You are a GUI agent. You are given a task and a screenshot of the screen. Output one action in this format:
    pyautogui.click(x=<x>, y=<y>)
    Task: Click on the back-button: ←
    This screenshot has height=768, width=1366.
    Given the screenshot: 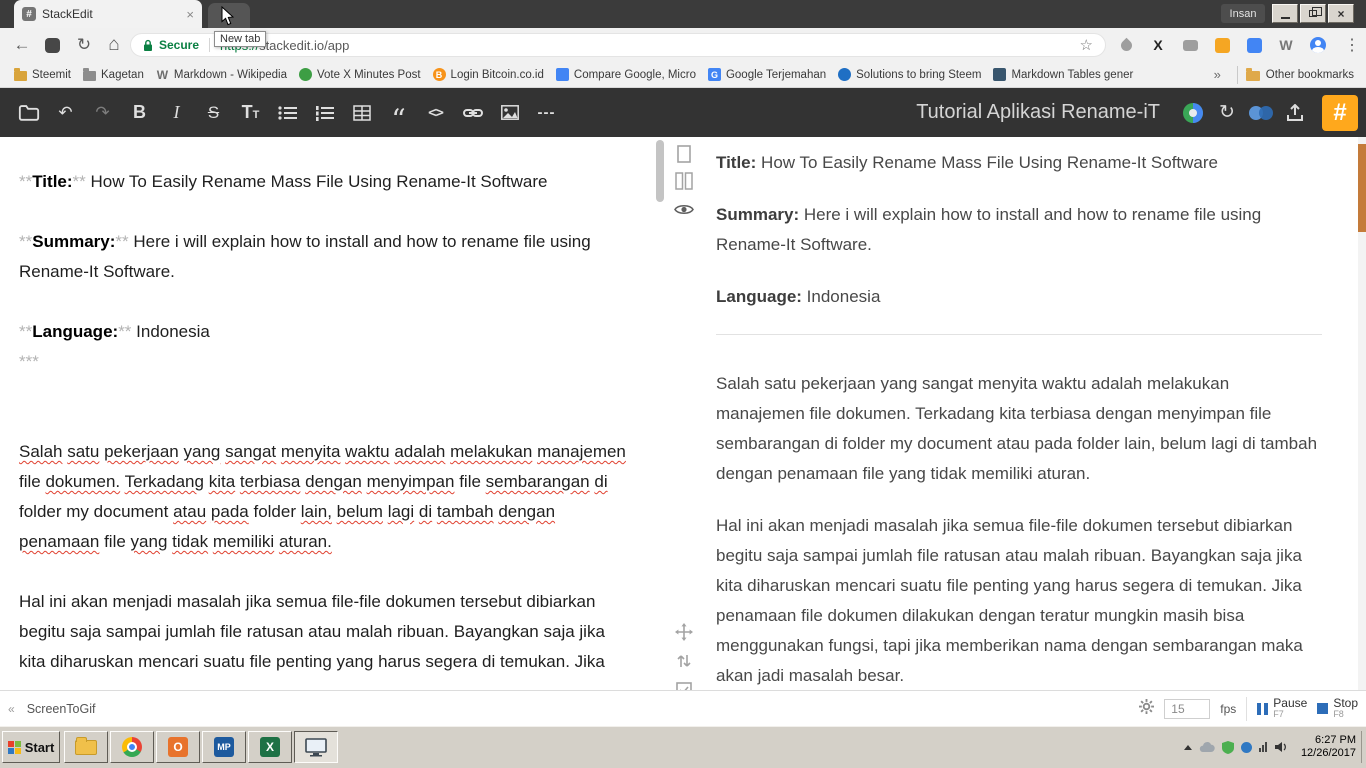 What is the action you would take?
    pyautogui.click(x=22, y=45)
    